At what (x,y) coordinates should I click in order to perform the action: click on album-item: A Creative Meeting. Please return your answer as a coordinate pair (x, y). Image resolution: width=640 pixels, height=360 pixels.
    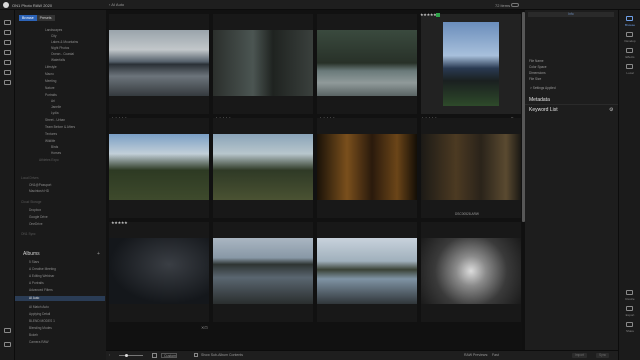
    Looking at the image, I should click on (42, 269).